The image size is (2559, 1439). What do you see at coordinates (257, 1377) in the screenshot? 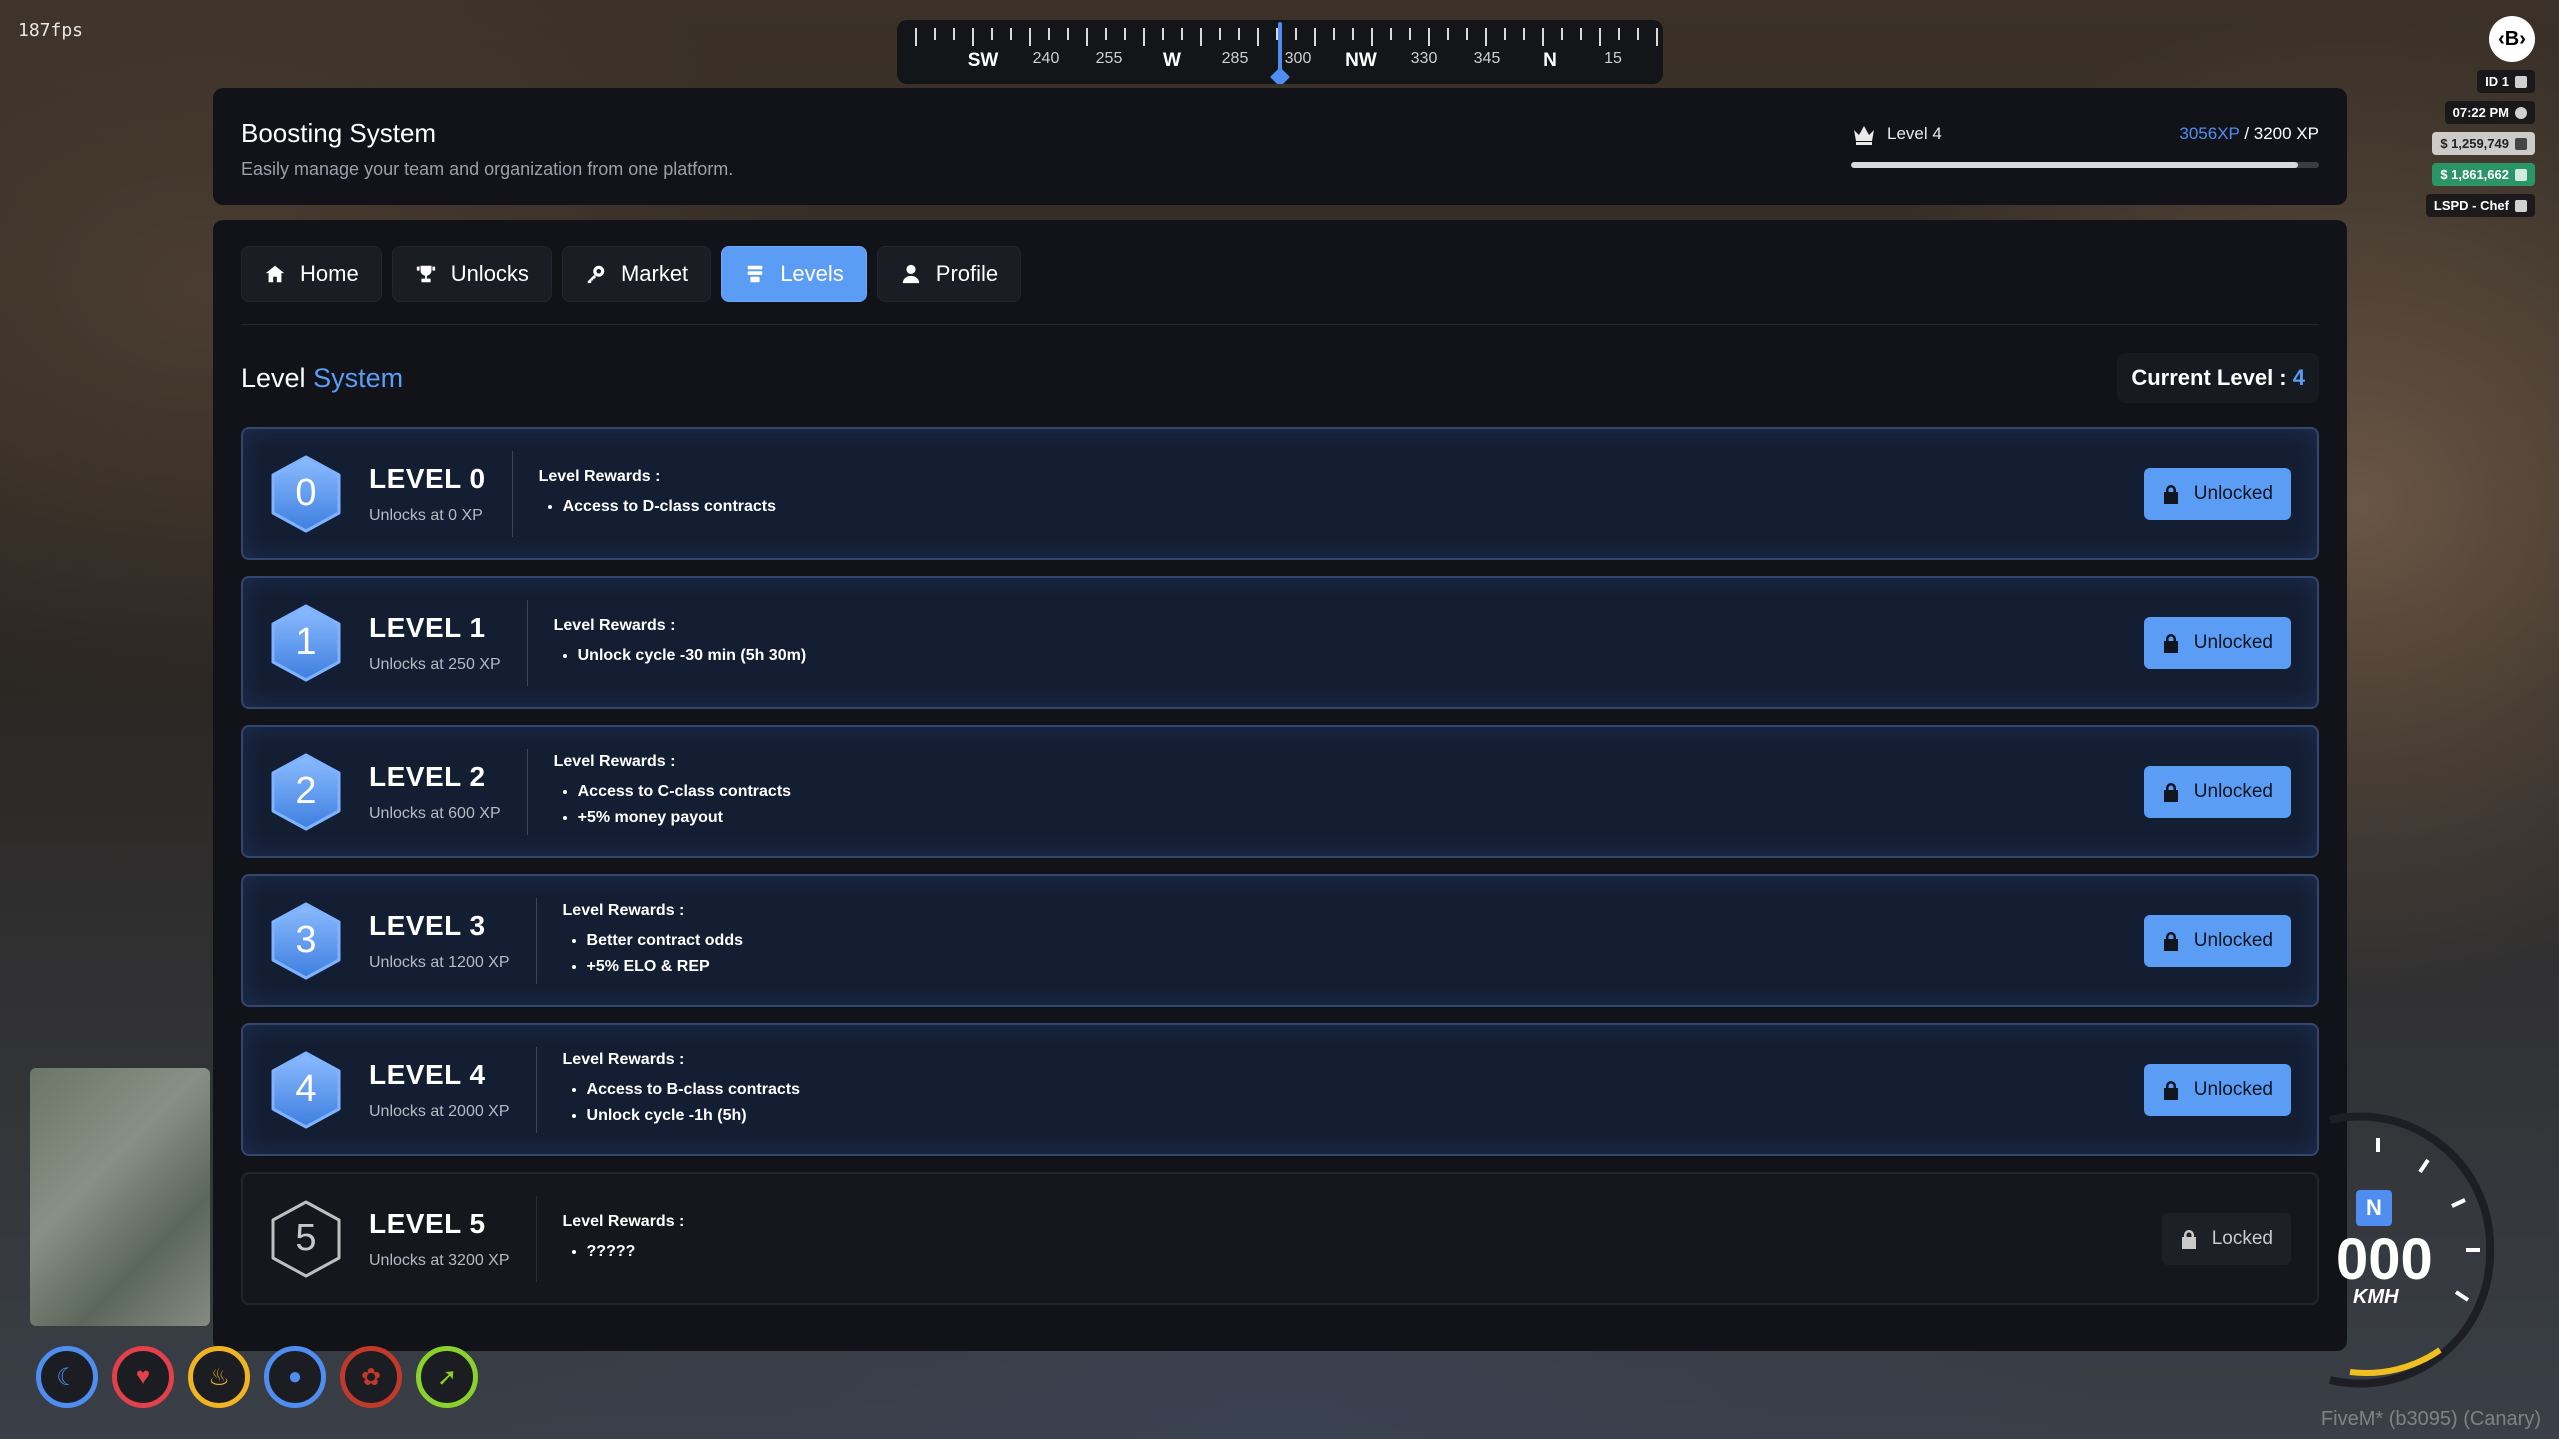
I see `status-icons: ☾ ♥ ♨ ● ✿ ➚` at bounding box center [257, 1377].